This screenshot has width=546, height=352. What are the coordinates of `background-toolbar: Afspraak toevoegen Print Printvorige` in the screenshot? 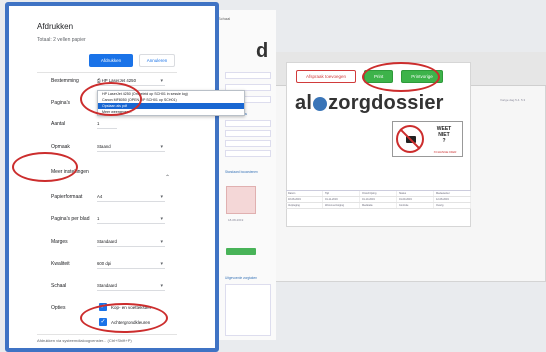 It's located at (369, 76).